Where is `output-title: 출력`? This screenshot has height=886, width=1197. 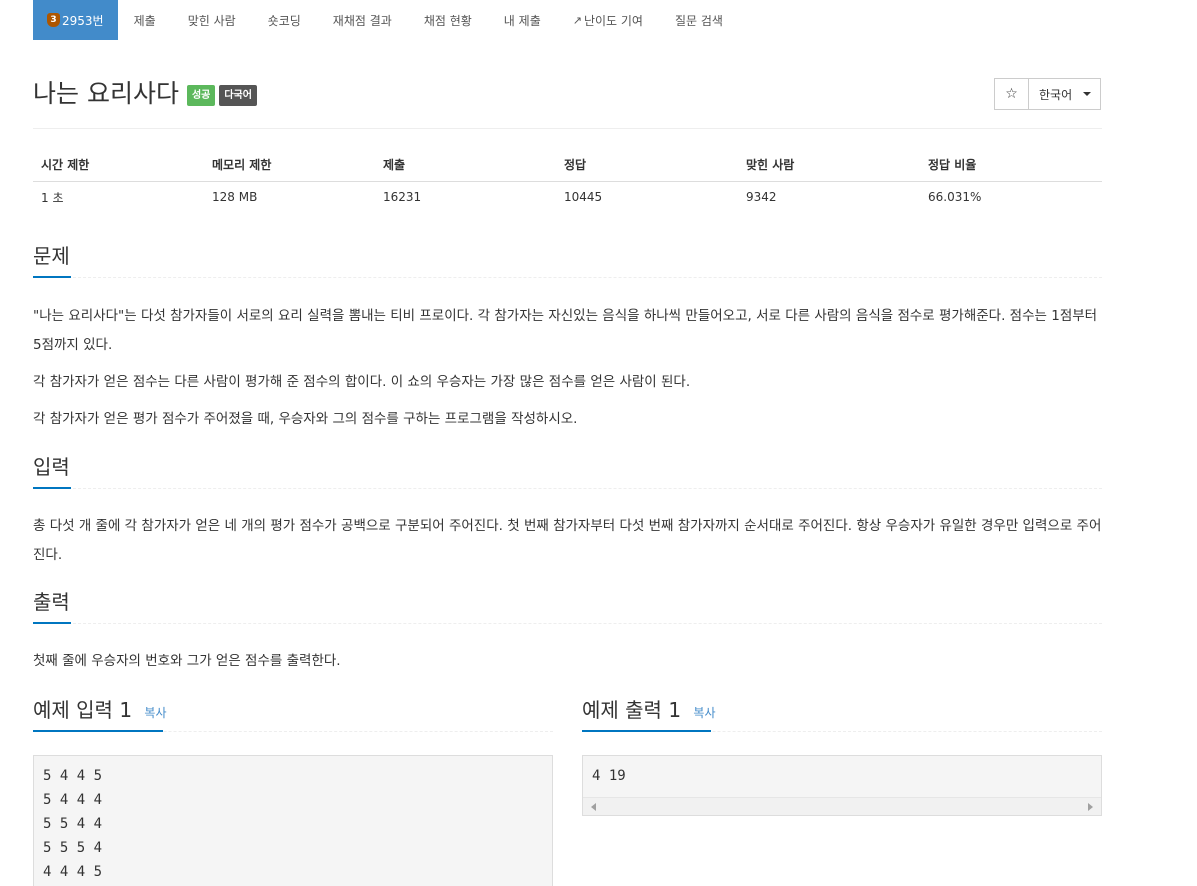 output-title: 출력 is located at coordinates (51, 602).